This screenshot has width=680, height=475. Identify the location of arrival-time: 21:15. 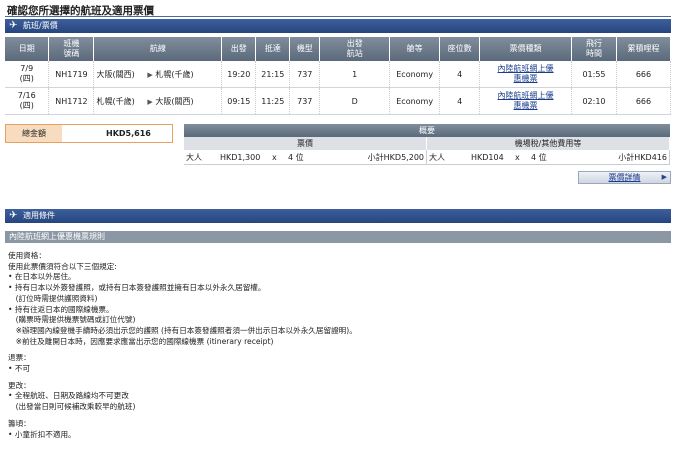
(273, 74).